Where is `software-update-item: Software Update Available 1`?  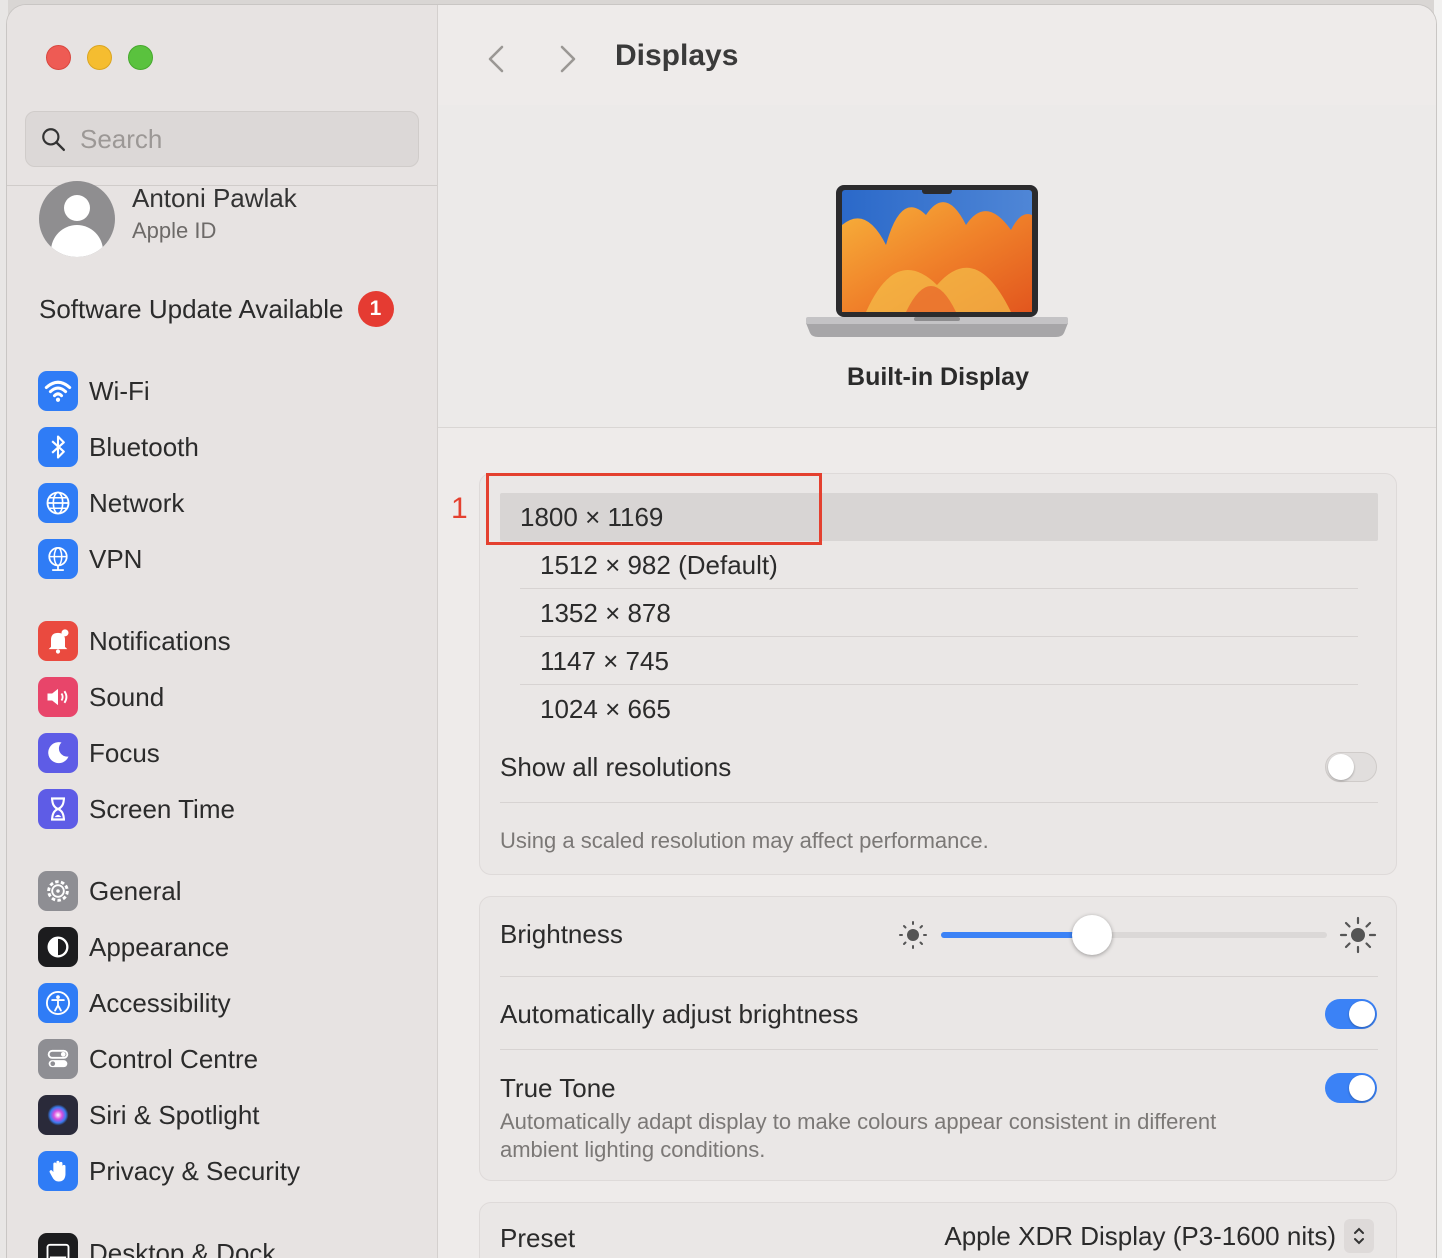 software-update-item: Software Update Available 1 is located at coordinates (216, 309).